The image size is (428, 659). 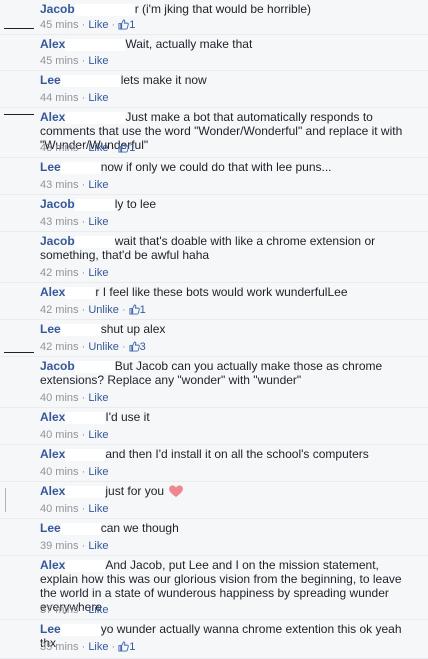 I want to click on comment-meta: 37 mins · Like, so click(x=74, y=610).